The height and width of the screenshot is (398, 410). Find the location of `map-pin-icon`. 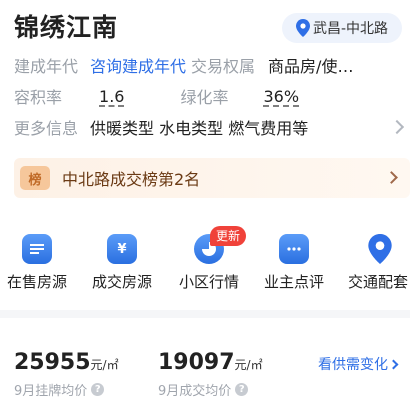

map-pin-icon is located at coordinates (380, 249).